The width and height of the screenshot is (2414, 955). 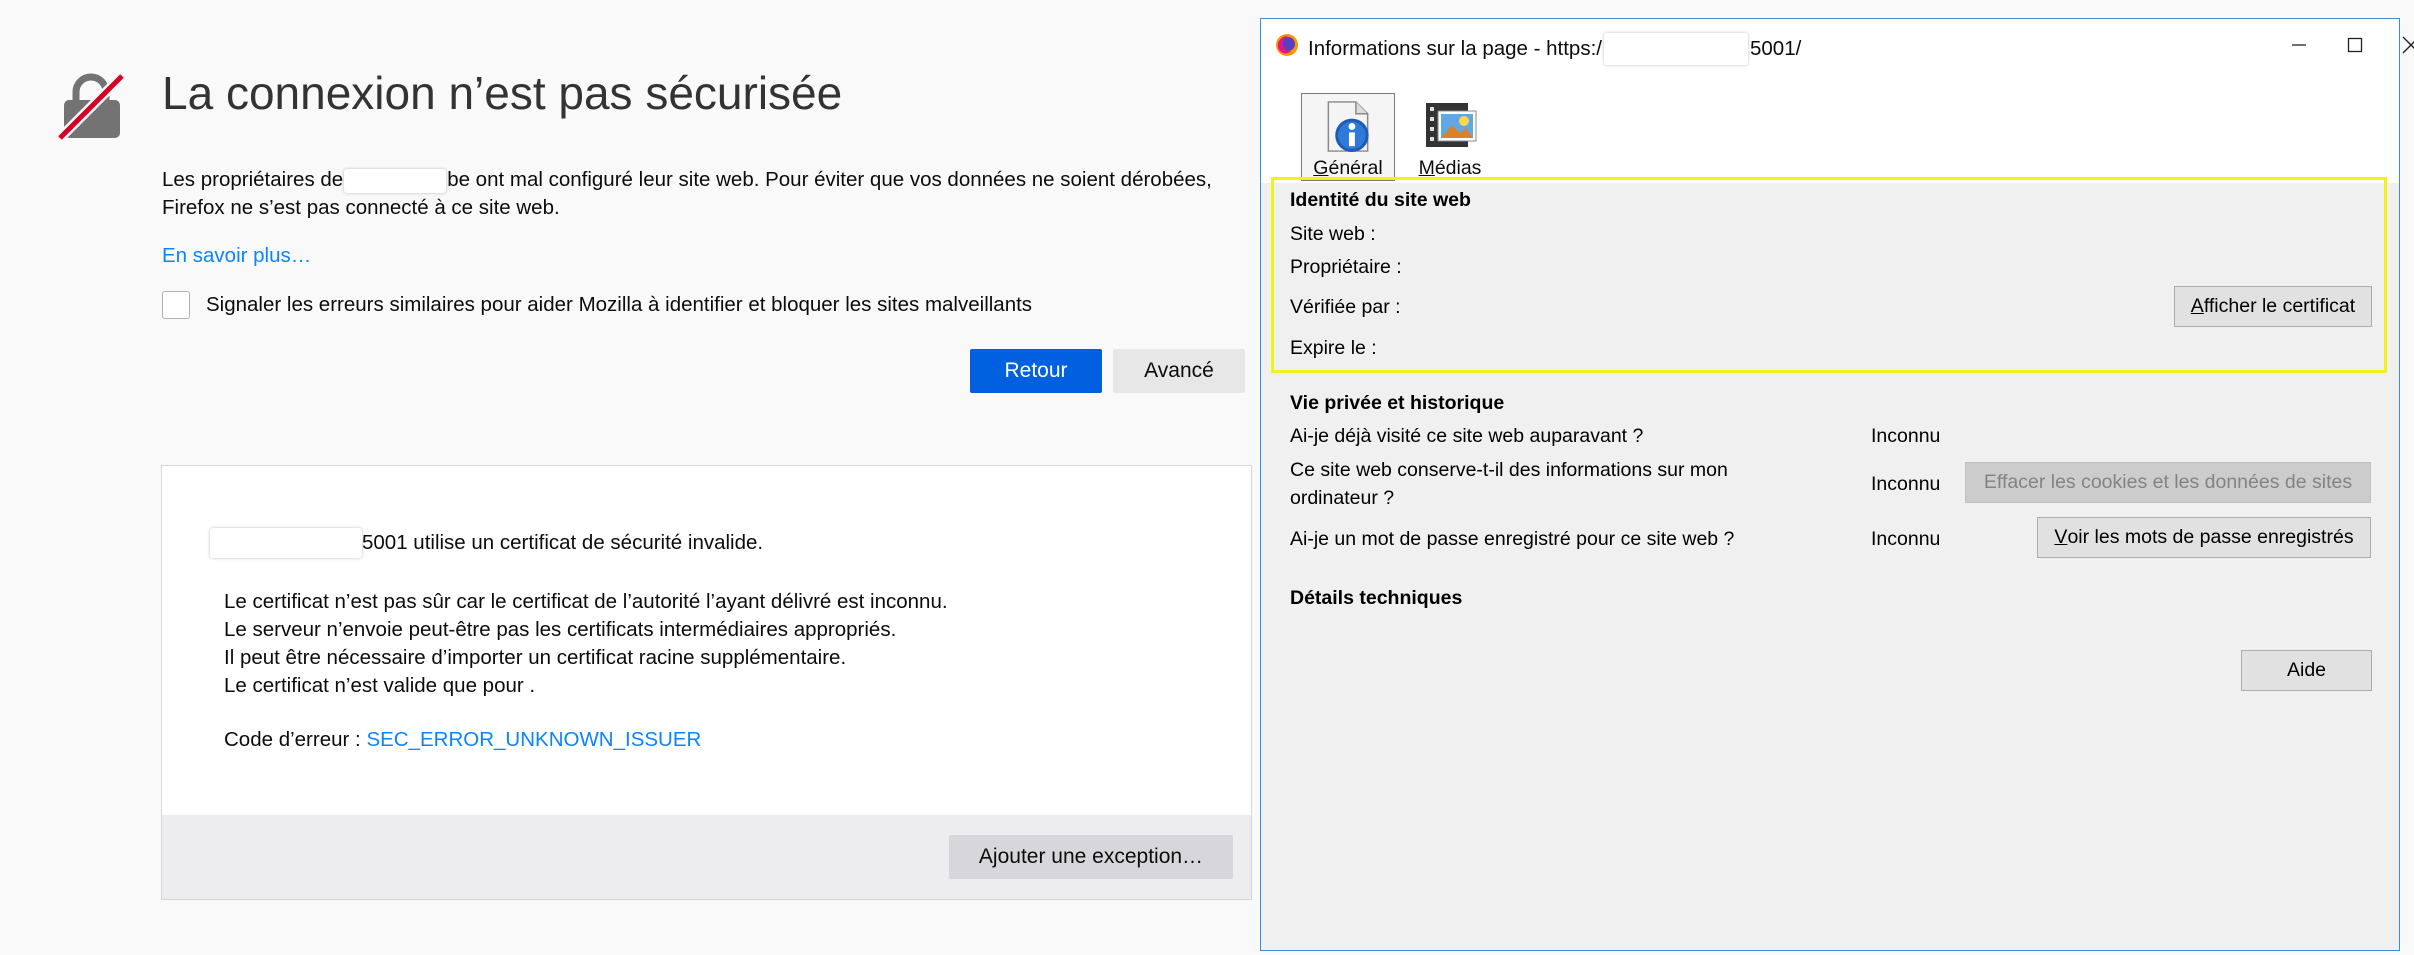 I want to click on redacted-url, so click(x=1675, y=49).